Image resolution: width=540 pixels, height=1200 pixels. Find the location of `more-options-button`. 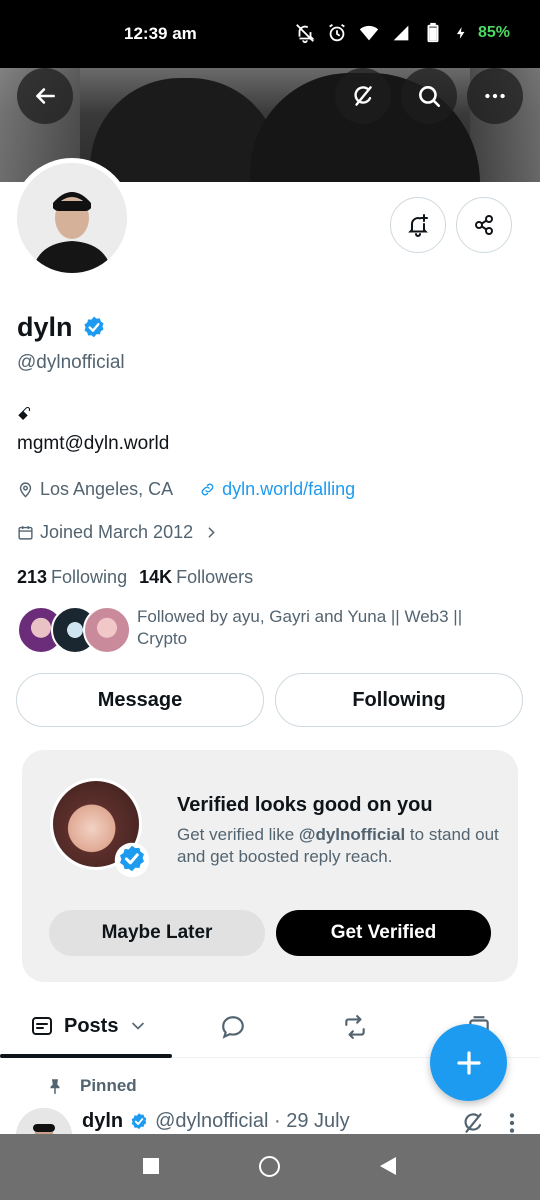

more-options-button is located at coordinates (495, 96).